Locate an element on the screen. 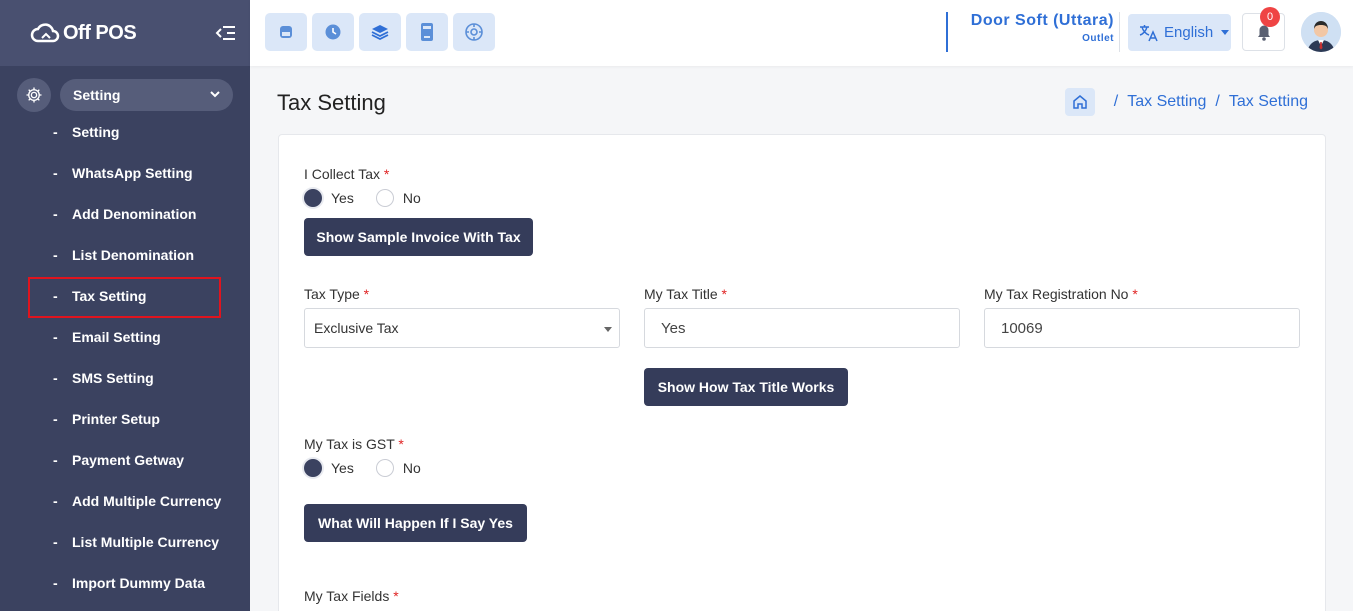 Image resolution: width=1353 pixels, height=611 pixels. outlet-selector: Door Soft (Uttara) Outlet is located at coordinates (1030, 32).